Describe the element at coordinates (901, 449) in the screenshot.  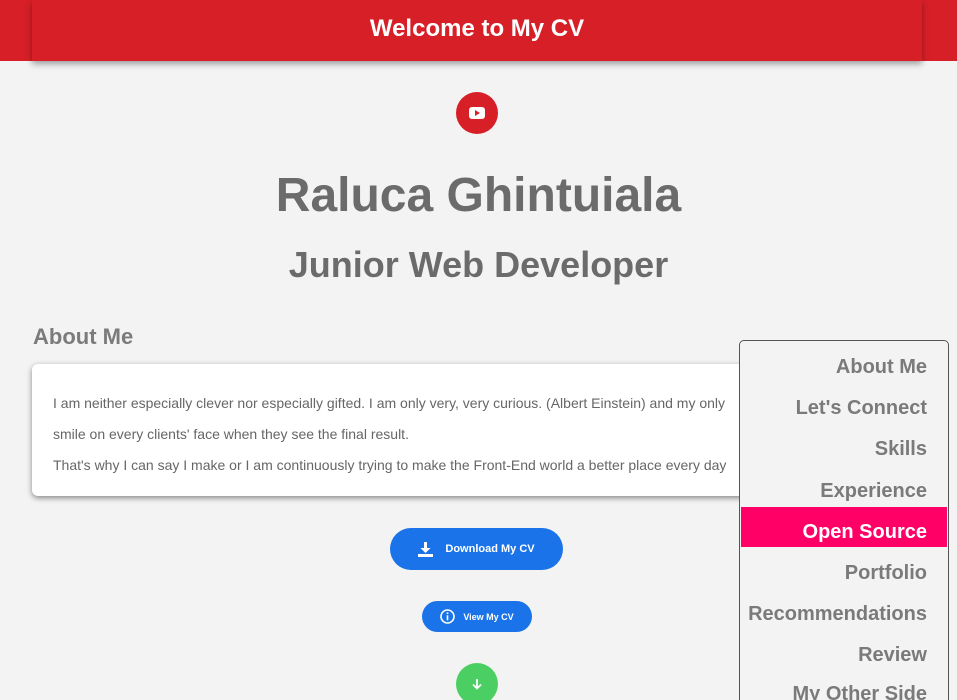
I see `nav-item-skills: Skills` at that location.